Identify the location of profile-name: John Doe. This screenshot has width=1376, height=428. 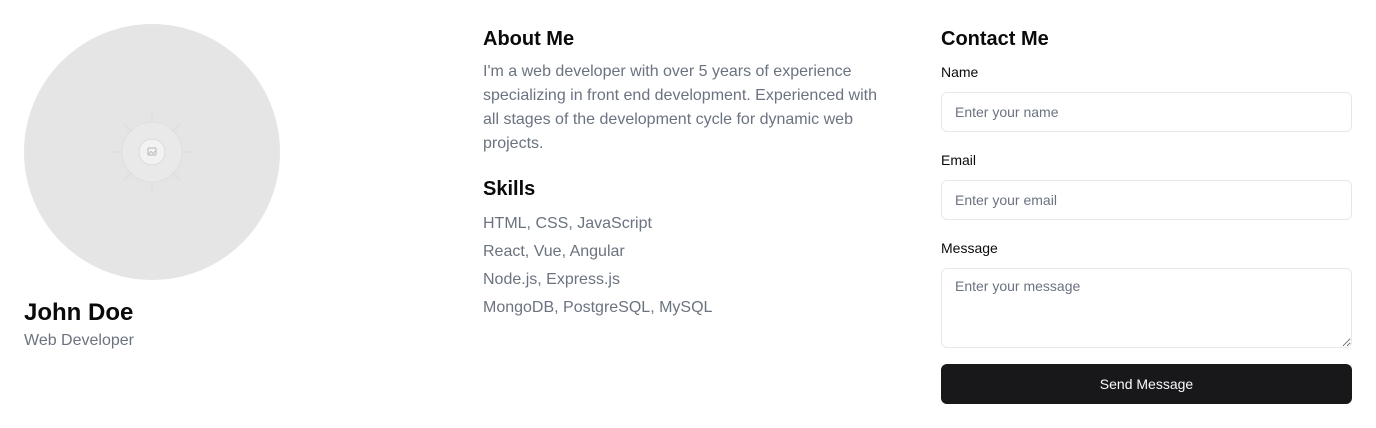
(79, 312).